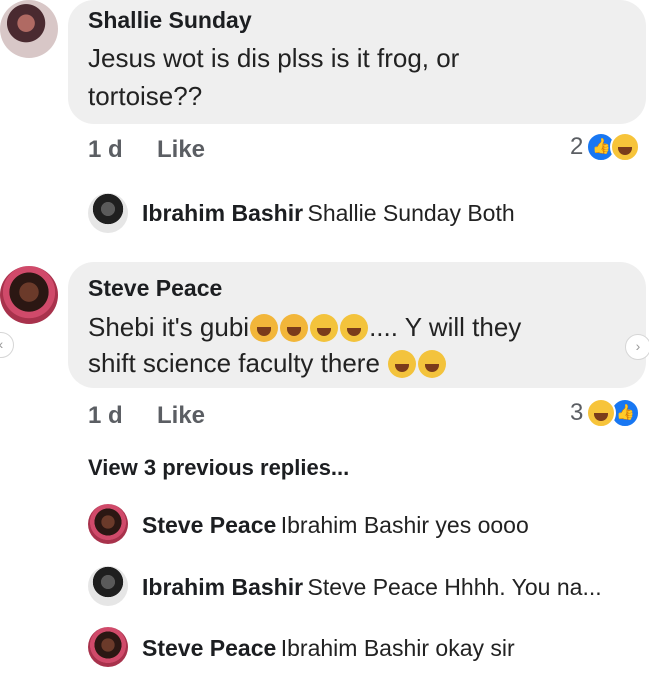  I want to click on comment-text-line1: Shebi it's gubi .... Y will they, so click(304, 327).